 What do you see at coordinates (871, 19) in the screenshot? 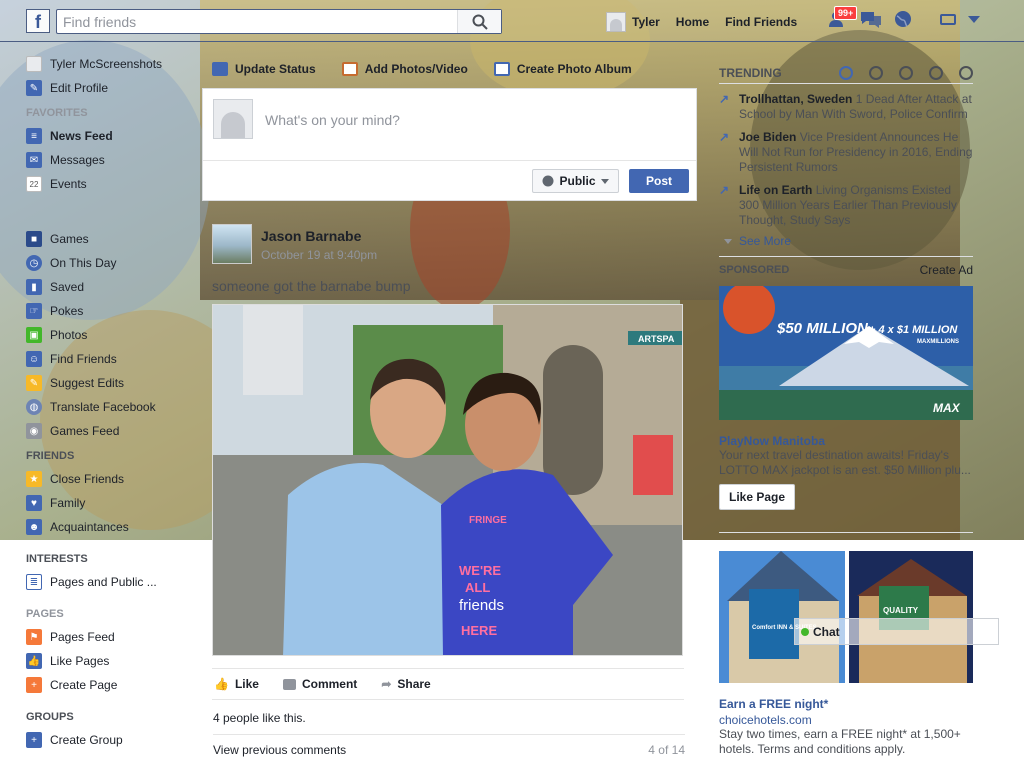
I see `messages-icon` at bounding box center [871, 19].